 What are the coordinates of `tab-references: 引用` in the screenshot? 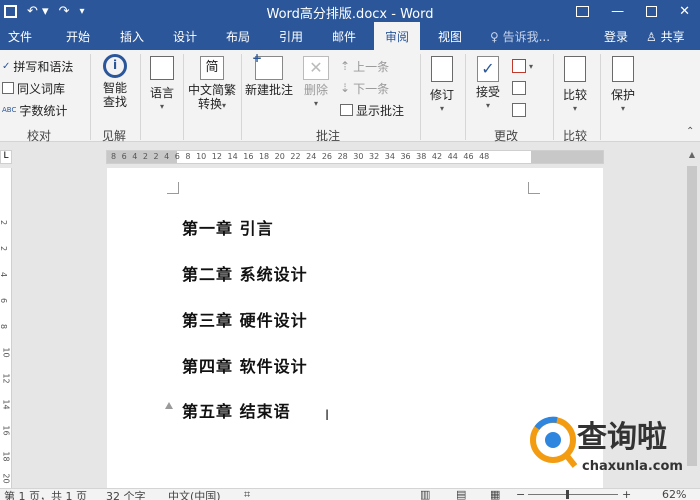 It's located at (291, 36).